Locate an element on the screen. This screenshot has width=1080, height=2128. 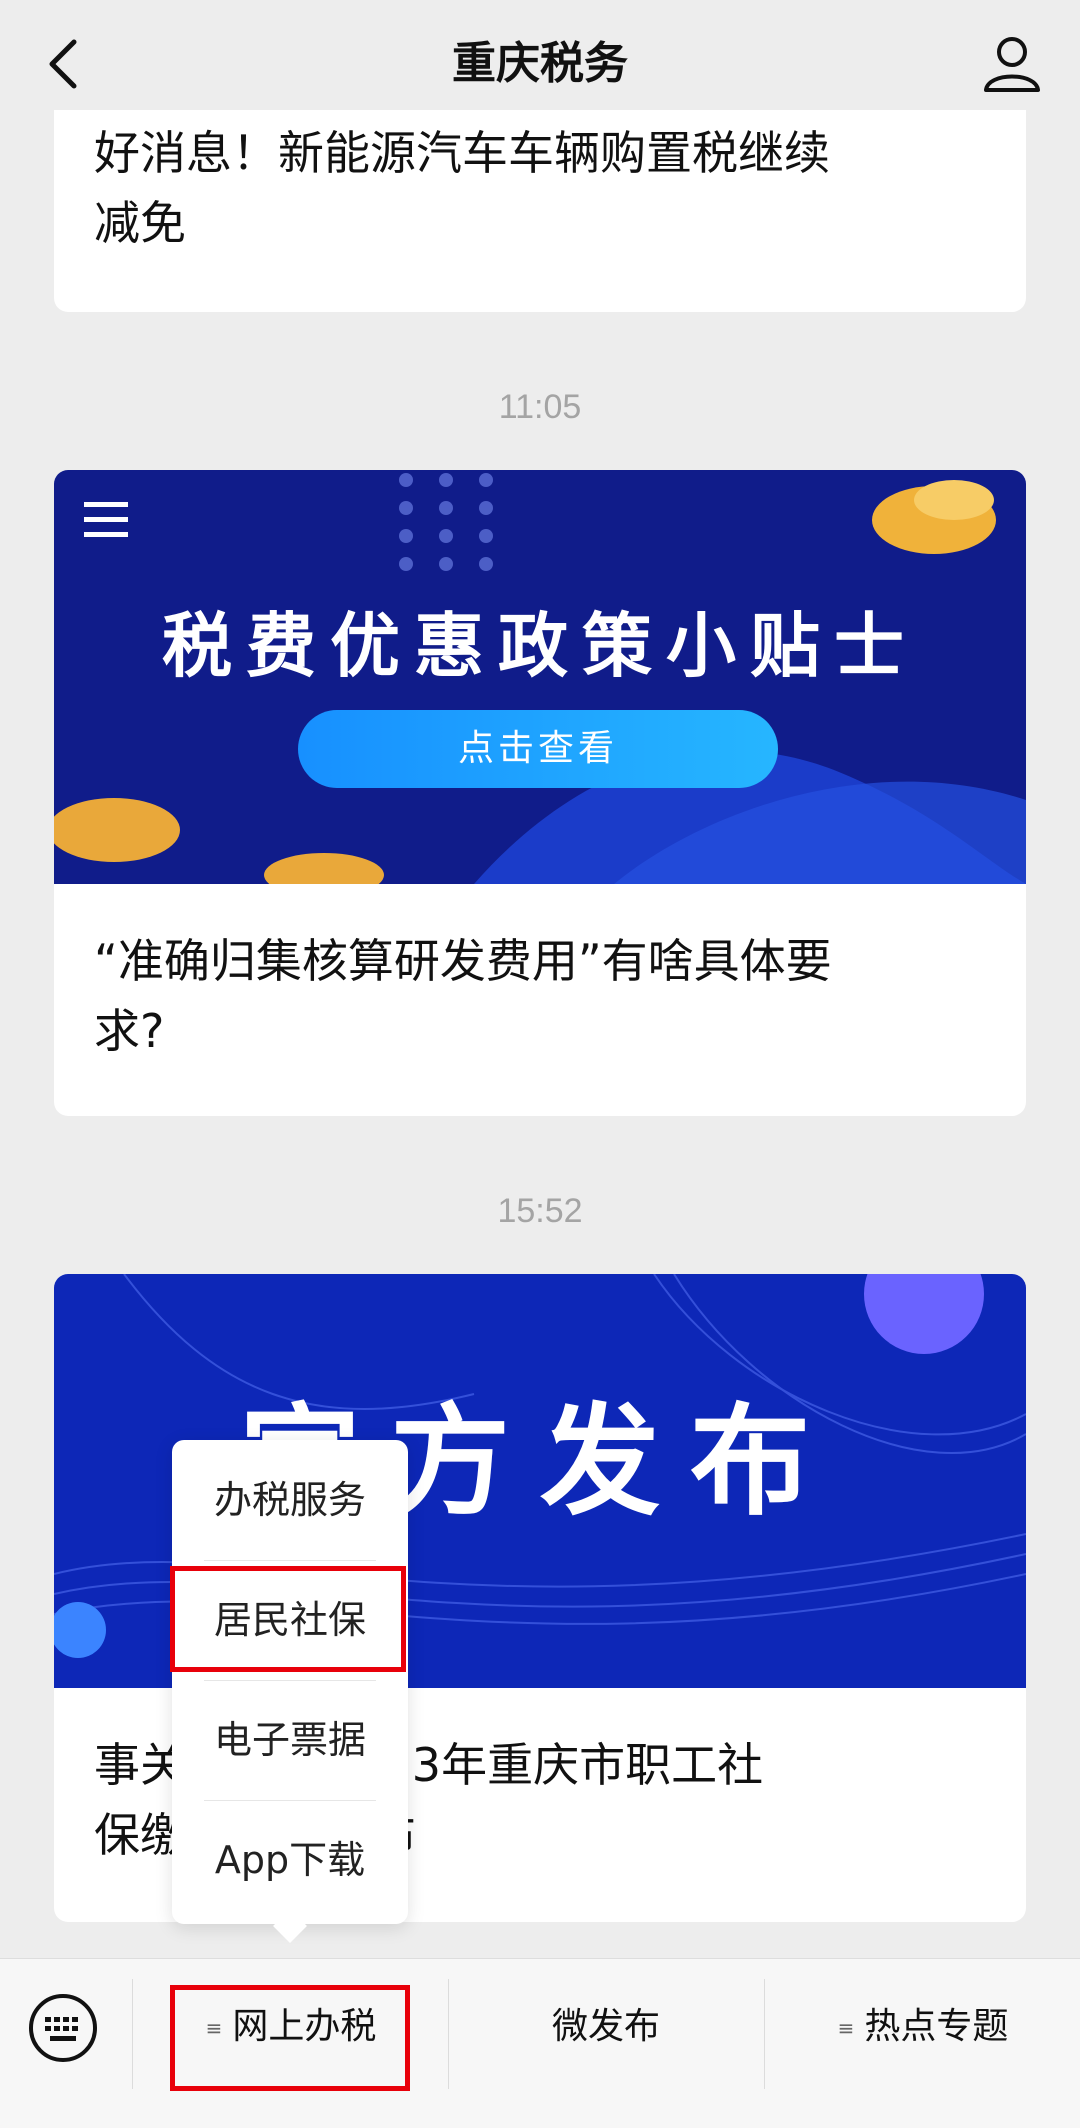
menu-icon is located at coordinates (106, 519).